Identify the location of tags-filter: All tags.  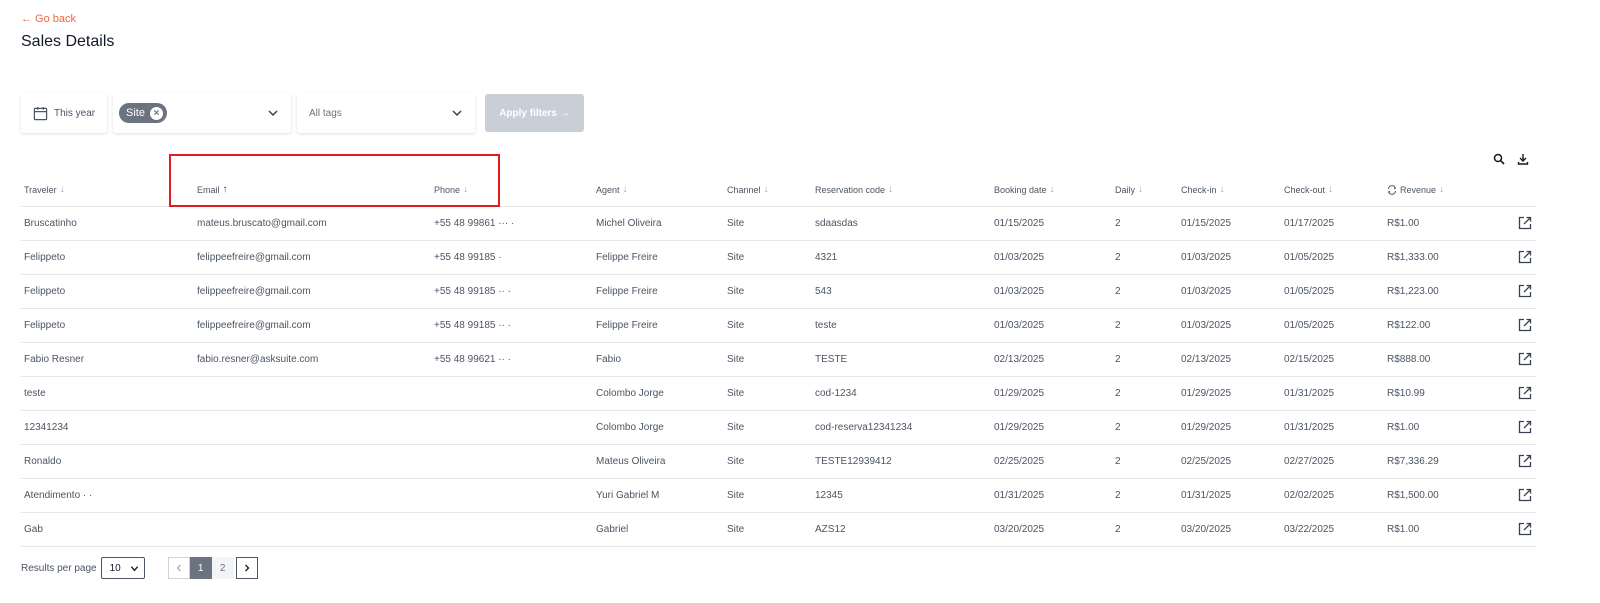
(386, 113).